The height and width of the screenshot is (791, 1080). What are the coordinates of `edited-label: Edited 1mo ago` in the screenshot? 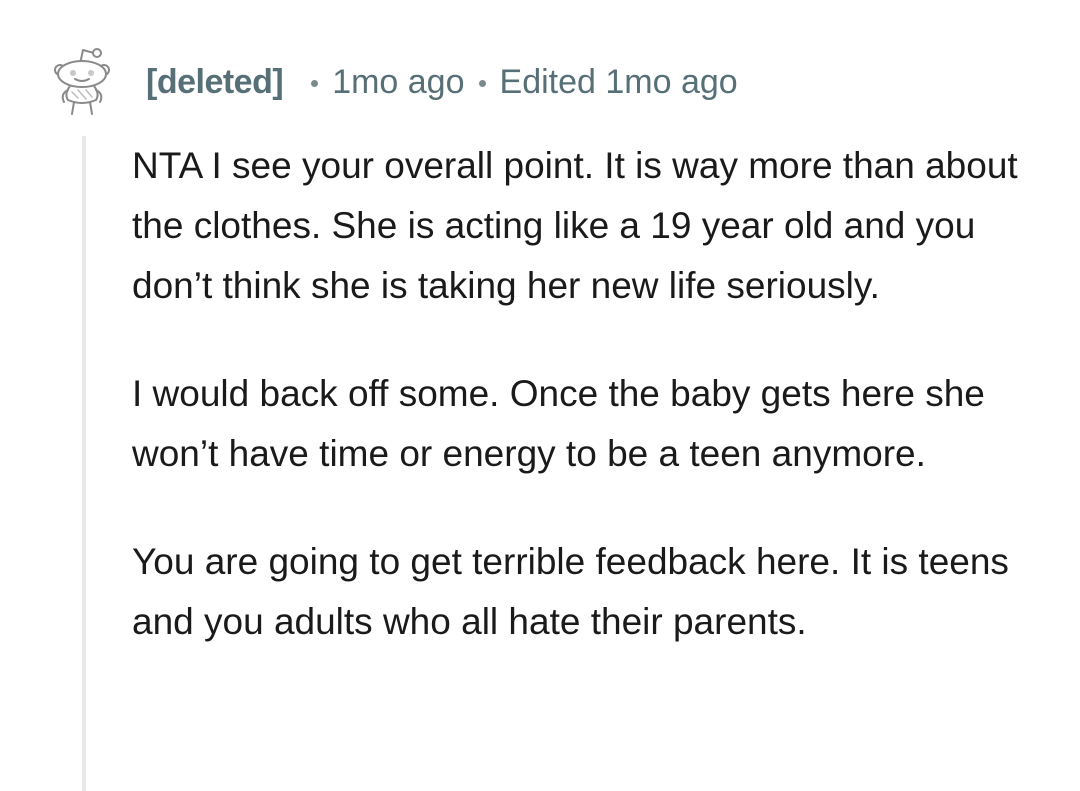 It's located at (618, 81).